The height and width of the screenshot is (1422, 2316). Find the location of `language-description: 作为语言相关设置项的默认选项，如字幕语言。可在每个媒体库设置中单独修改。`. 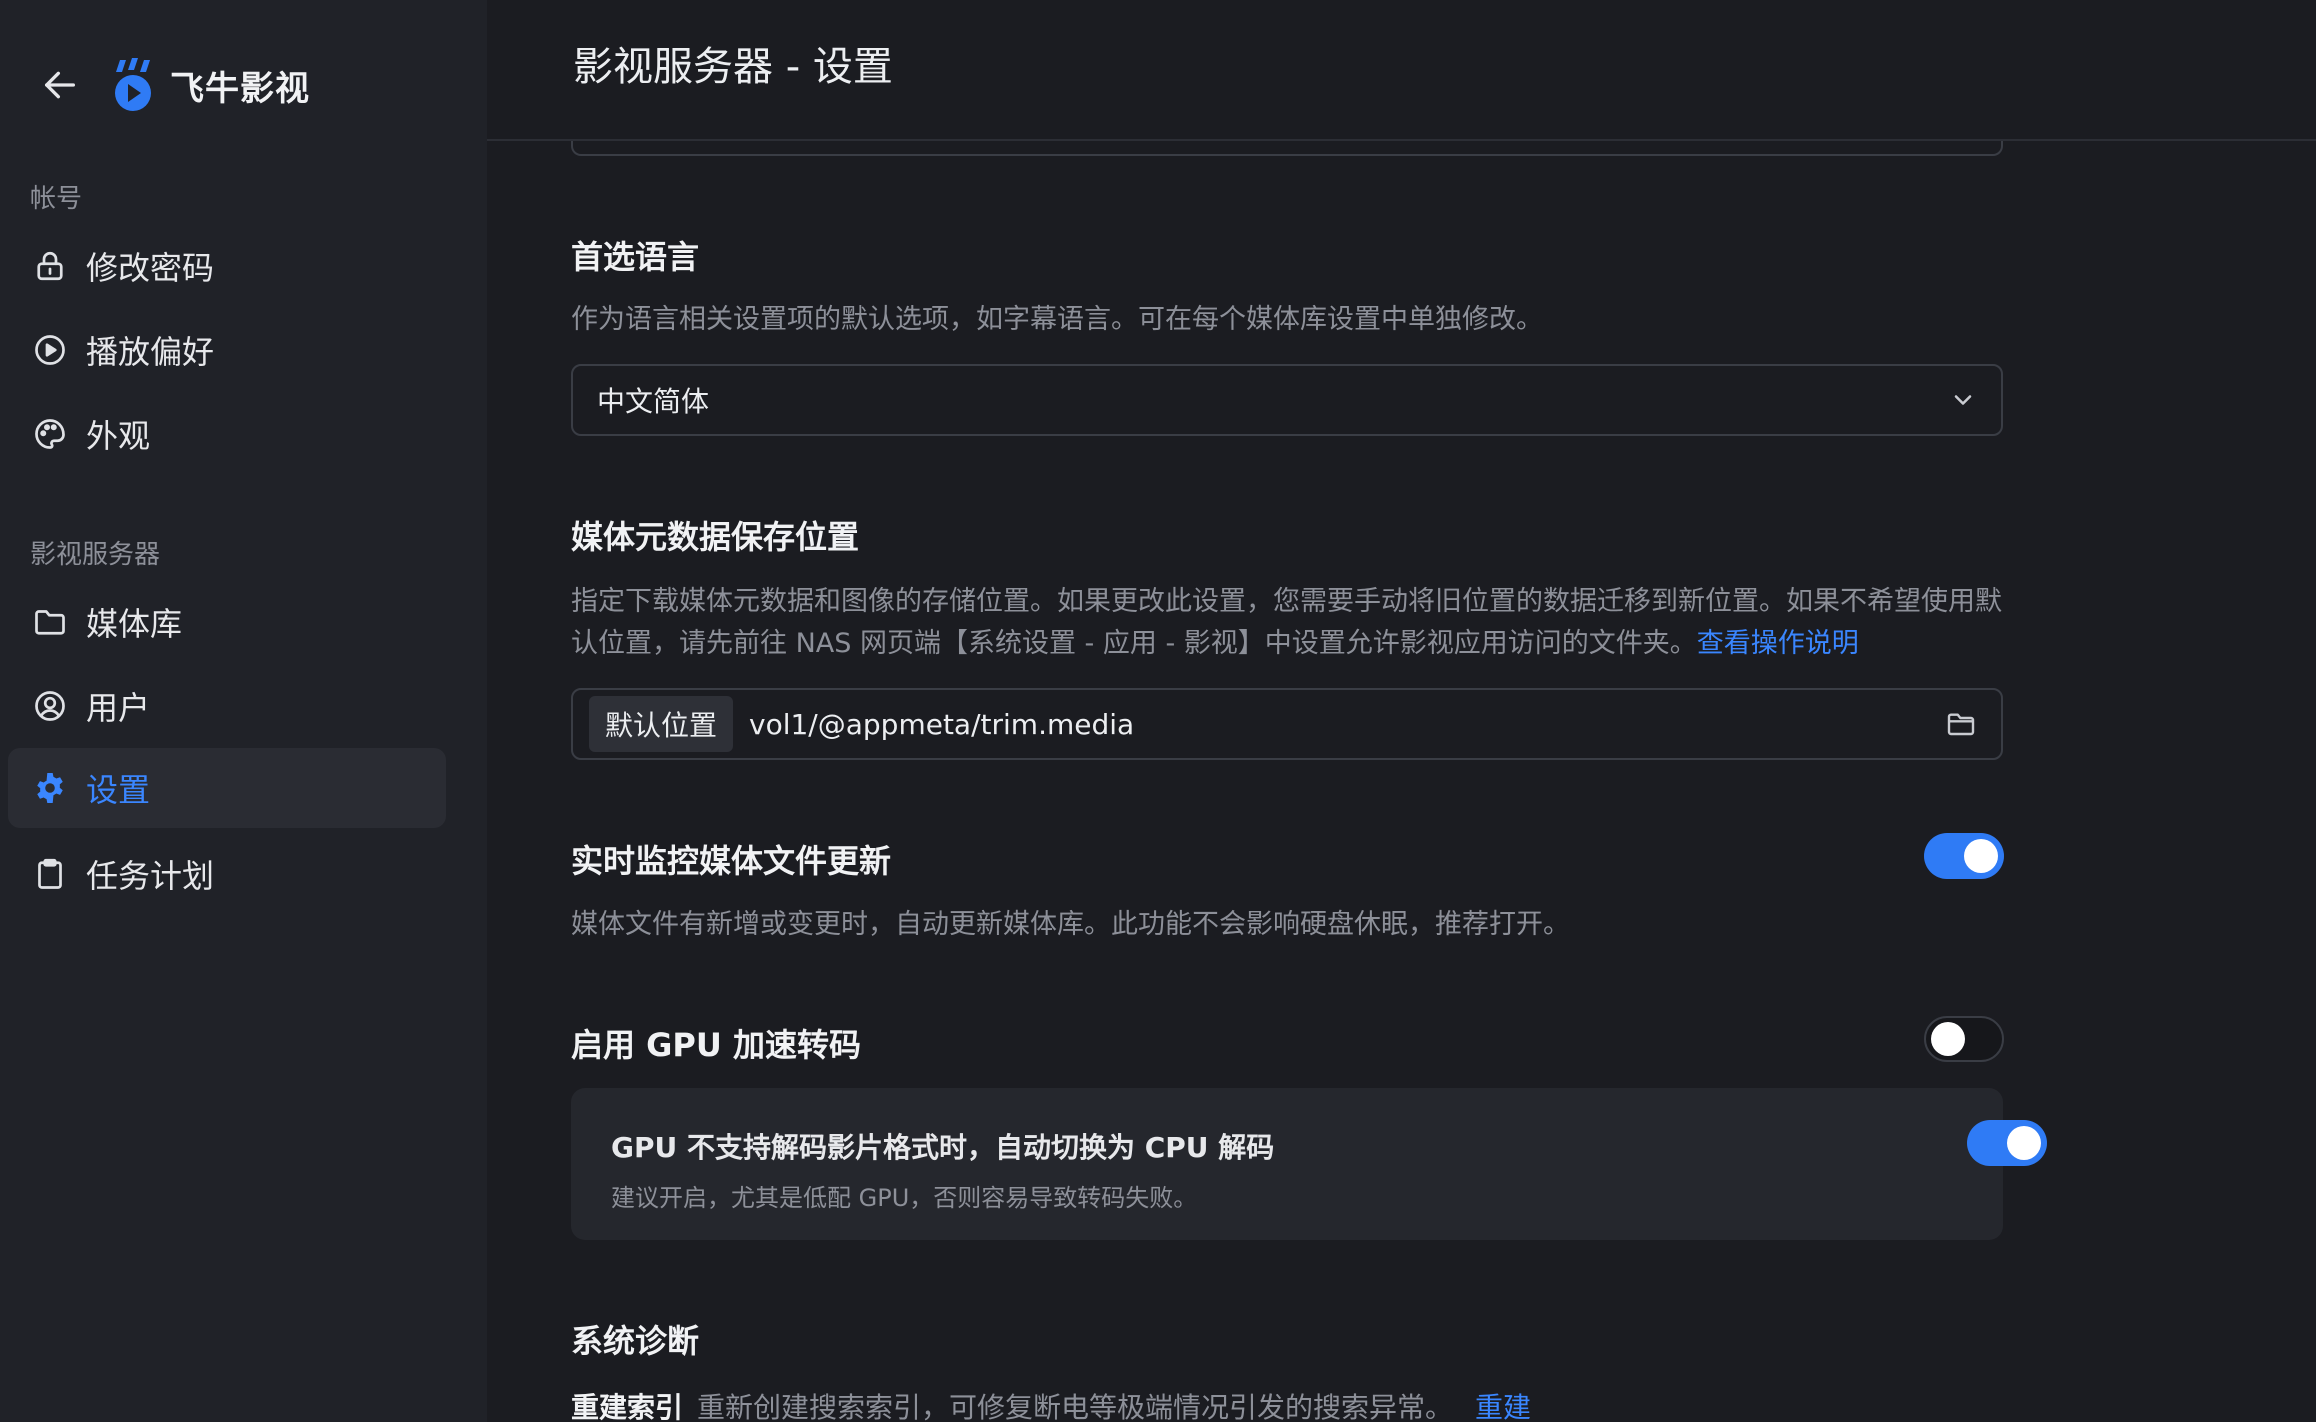

language-description: 作为语言相关设置项的默认选项，如字幕语言。可在每个媒体库设置中单独修改。 is located at coordinates (1057, 319).